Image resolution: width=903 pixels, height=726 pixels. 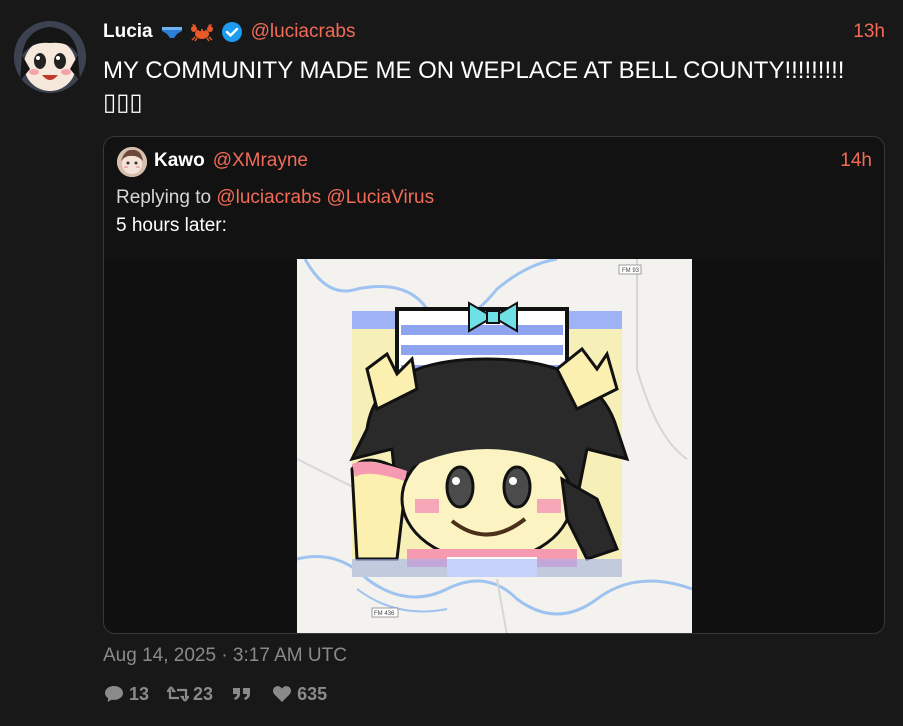 What do you see at coordinates (164, 197) in the screenshot?
I see `replying-to-label: Replying to` at bounding box center [164, 197].